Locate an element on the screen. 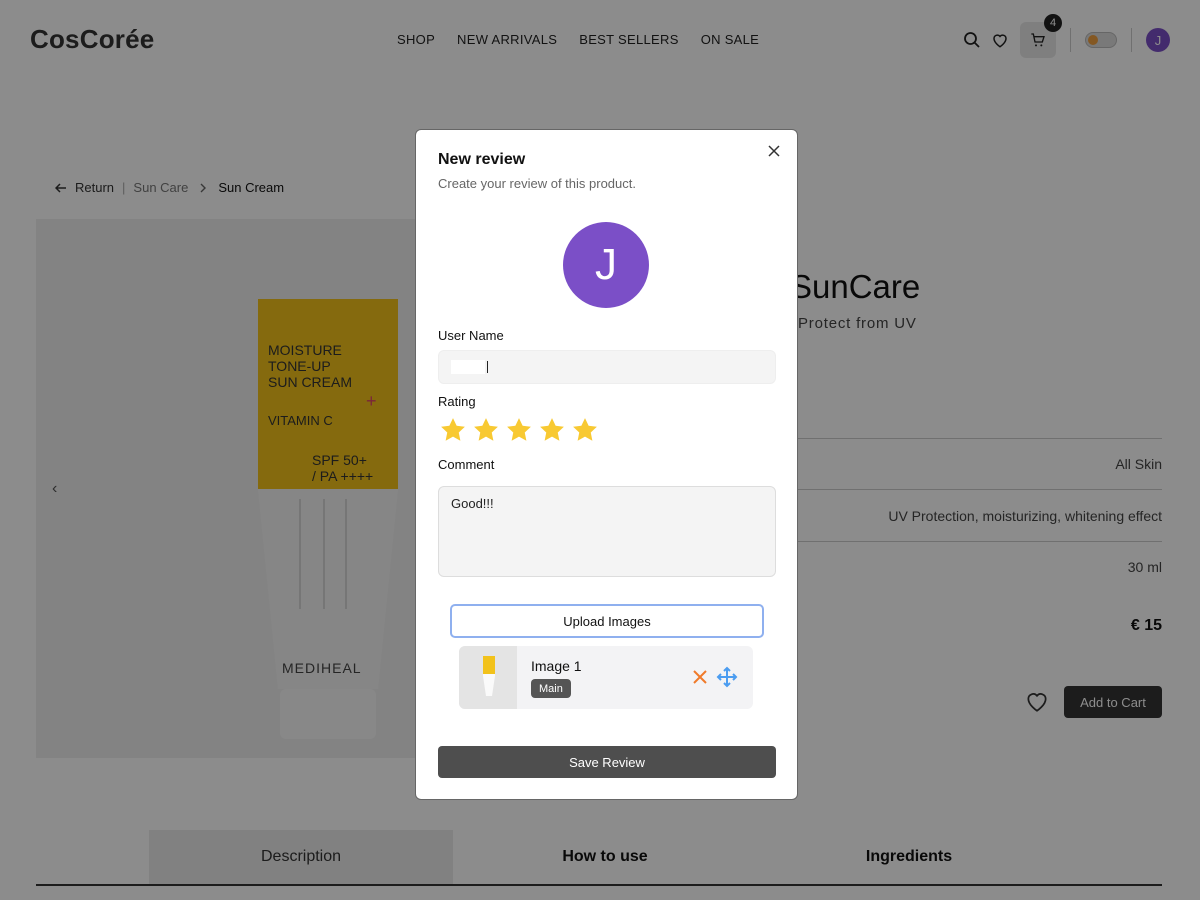 The height and width of the screenshot is (900, 1200). move-icon is located at coordinates (727, 677).